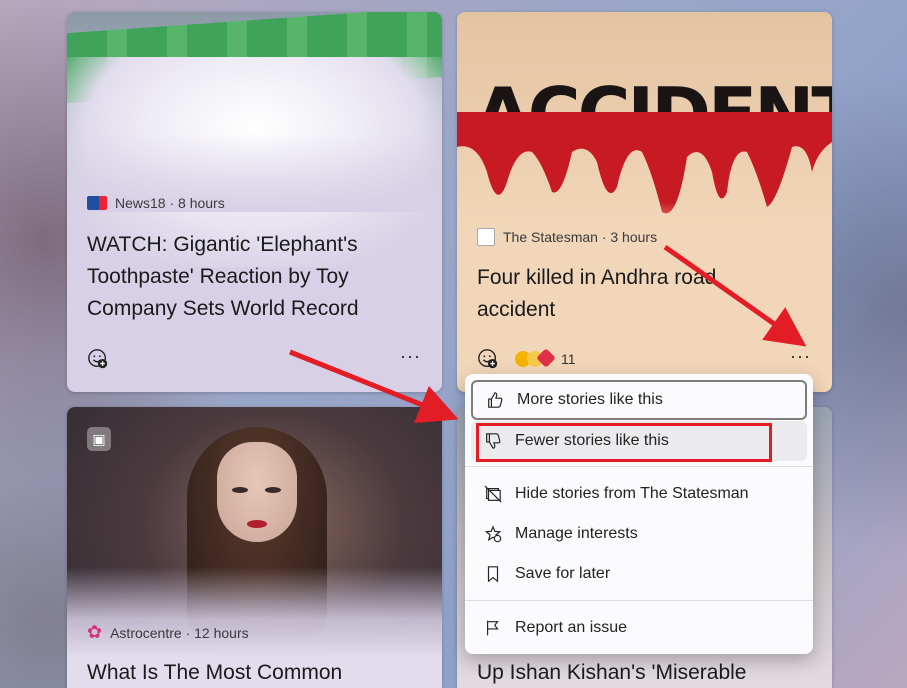  Describe the element at coordinates (637, 294) in the screenshot. I see `card-title: Four killed in Andhra road accident` at that location.